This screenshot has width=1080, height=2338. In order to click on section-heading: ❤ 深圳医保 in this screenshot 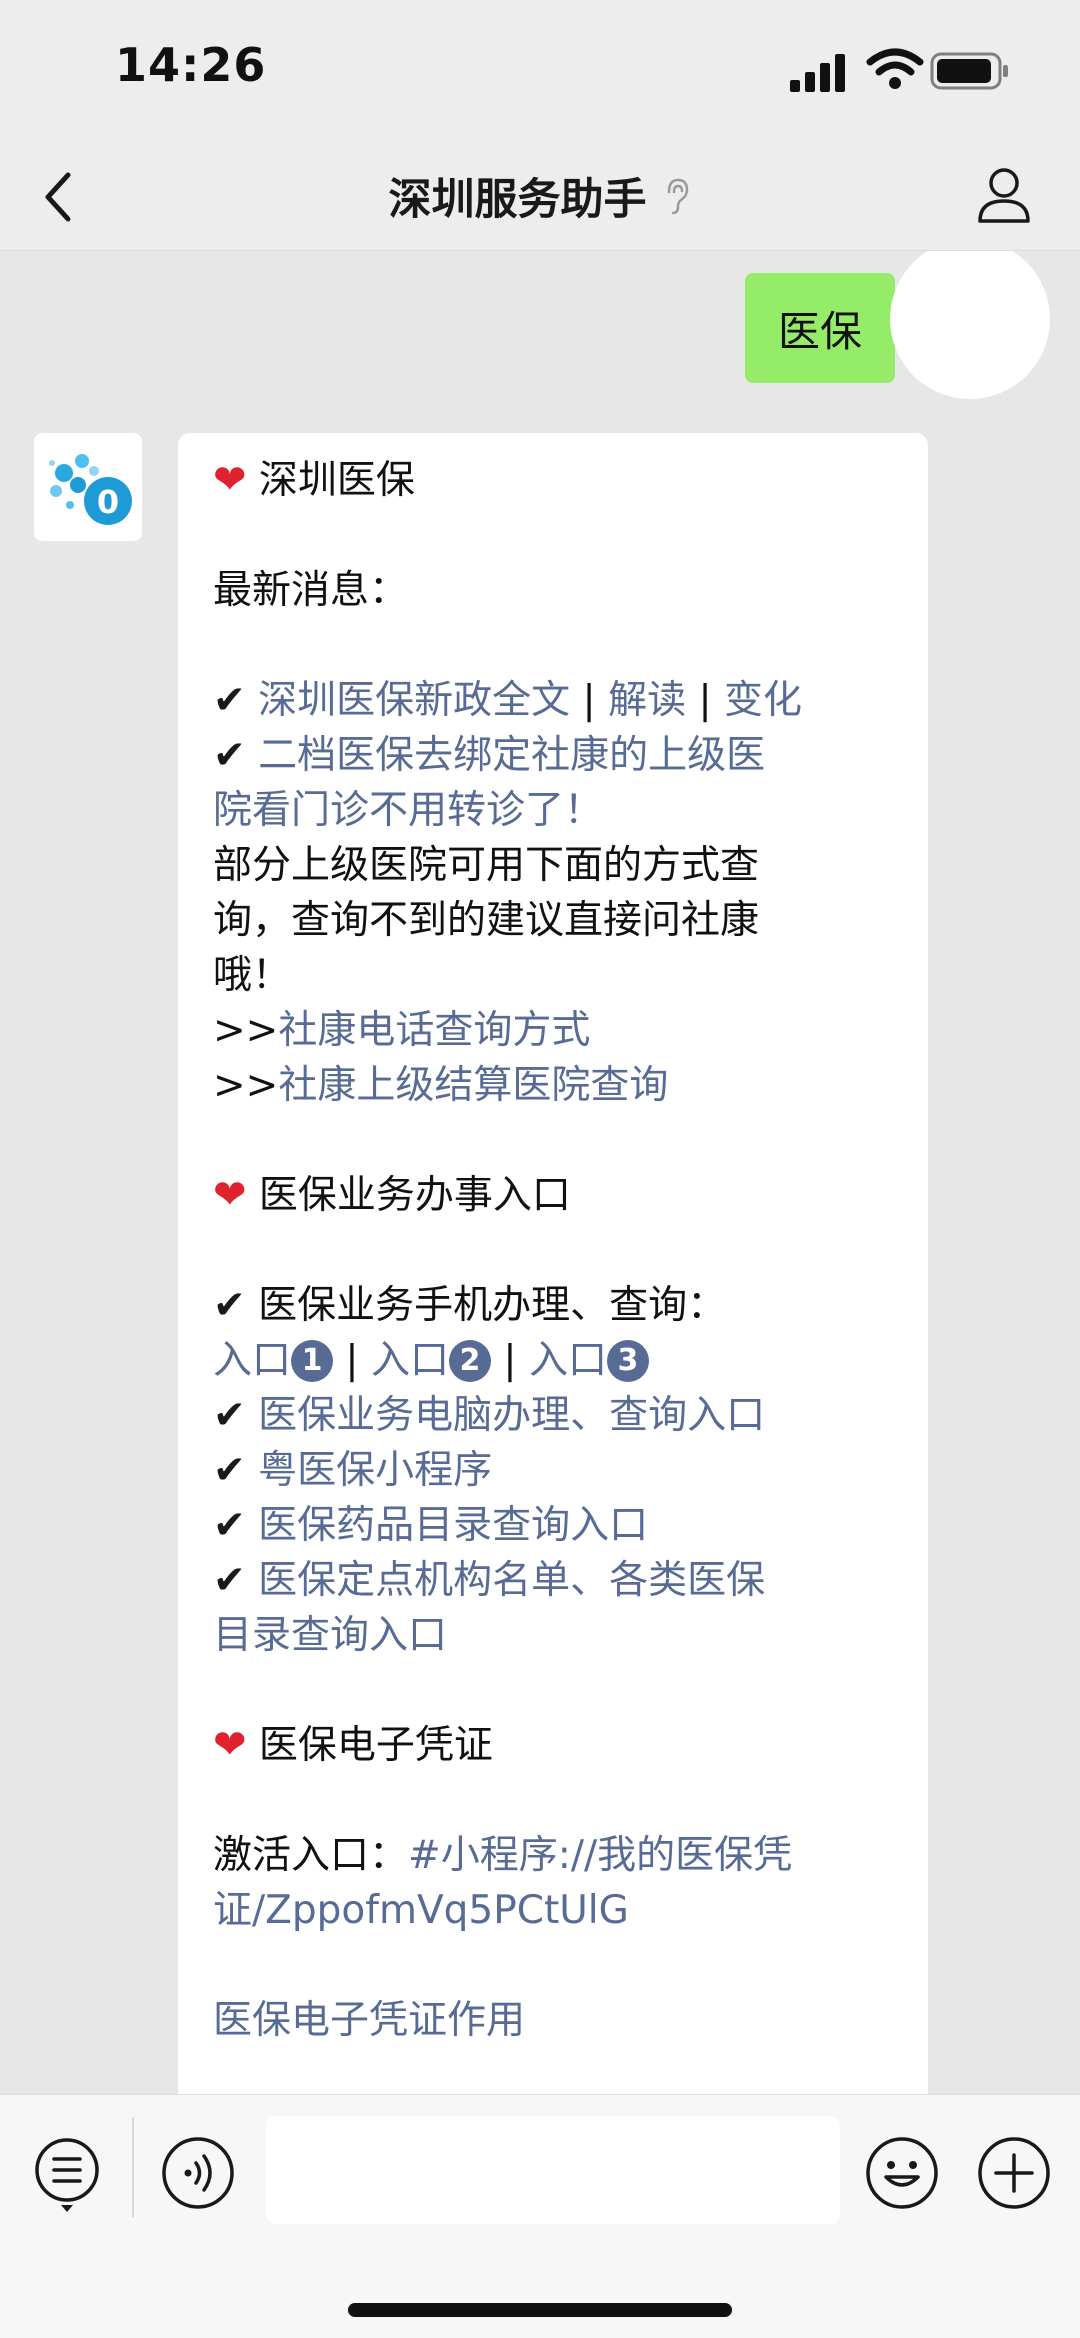, I will do `click(555, 480)`.